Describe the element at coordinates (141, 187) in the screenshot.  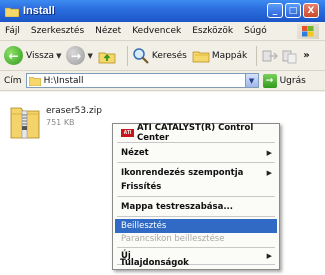
I see `menu-item-label: Frissítés` at that location.